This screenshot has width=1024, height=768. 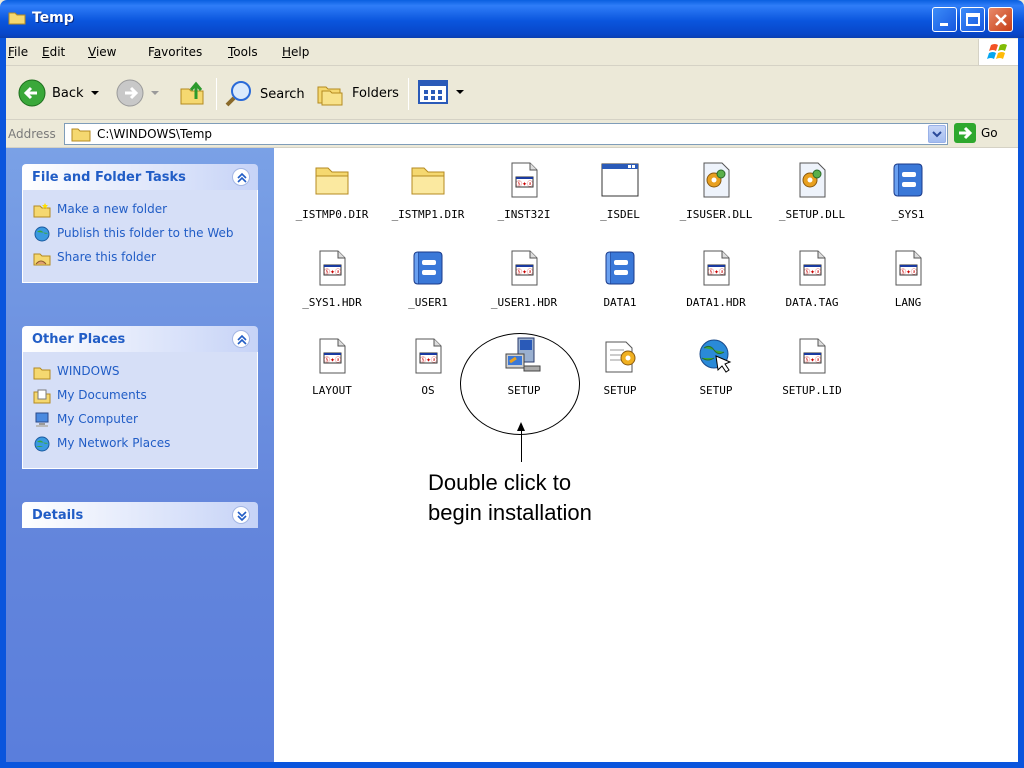 I want to click on place-windows: WINDOWS, so click(x=140, y=372).